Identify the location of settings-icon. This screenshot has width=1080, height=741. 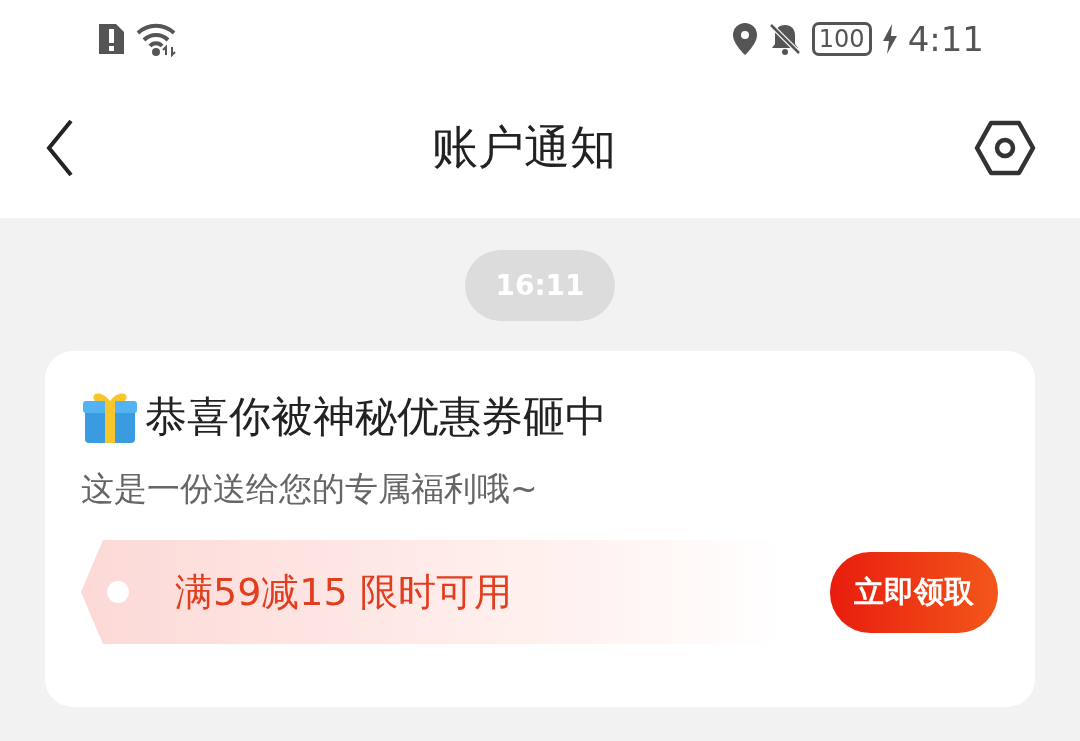
(1005, 148).